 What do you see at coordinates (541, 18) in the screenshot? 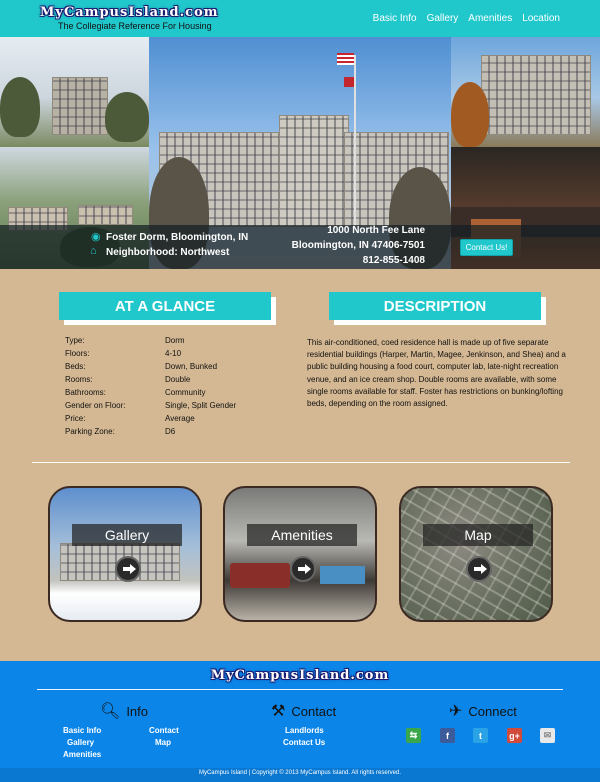
I see `nav-location: Location` at bounding box center [541, 18].